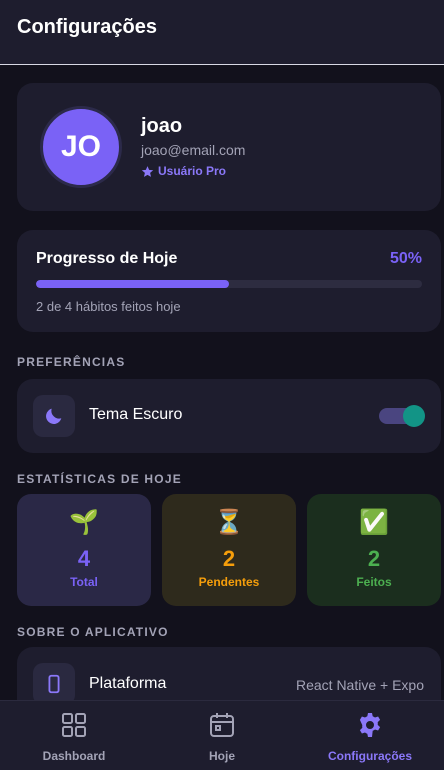 The width and height of the screenshot is (444, 770). Describe the element at coordinates (374, 582) in the screenshot. I see `stat-label: Feitos` at that location.